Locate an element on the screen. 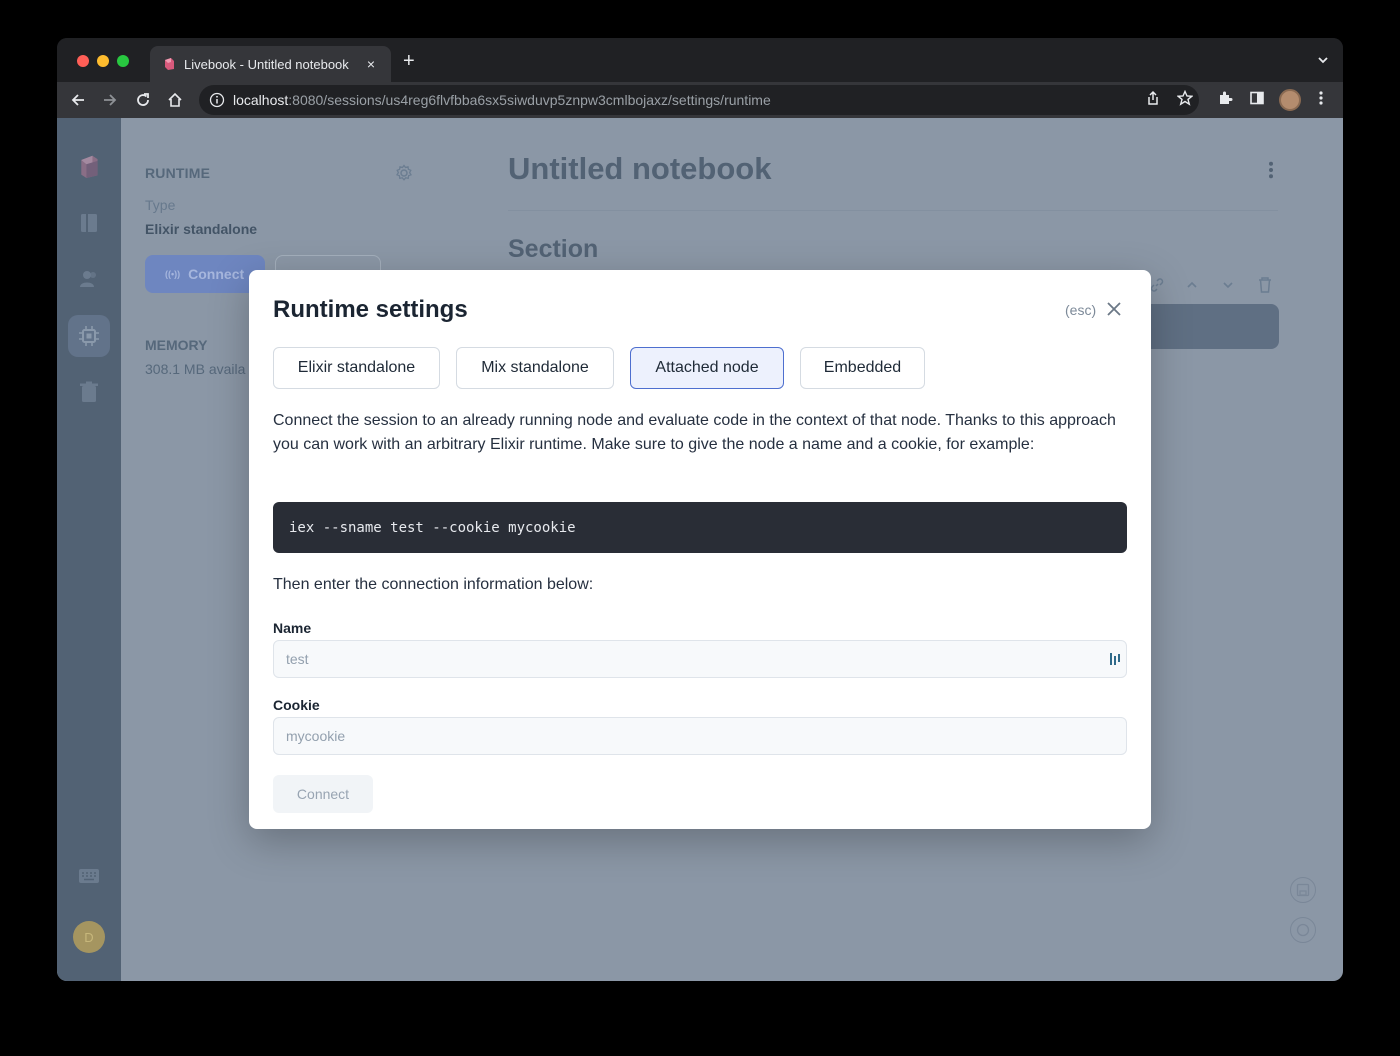 The height and width of the screenshot is (1056, 1400). tab-embedded: Embedded is located at coordinates (862, 368).